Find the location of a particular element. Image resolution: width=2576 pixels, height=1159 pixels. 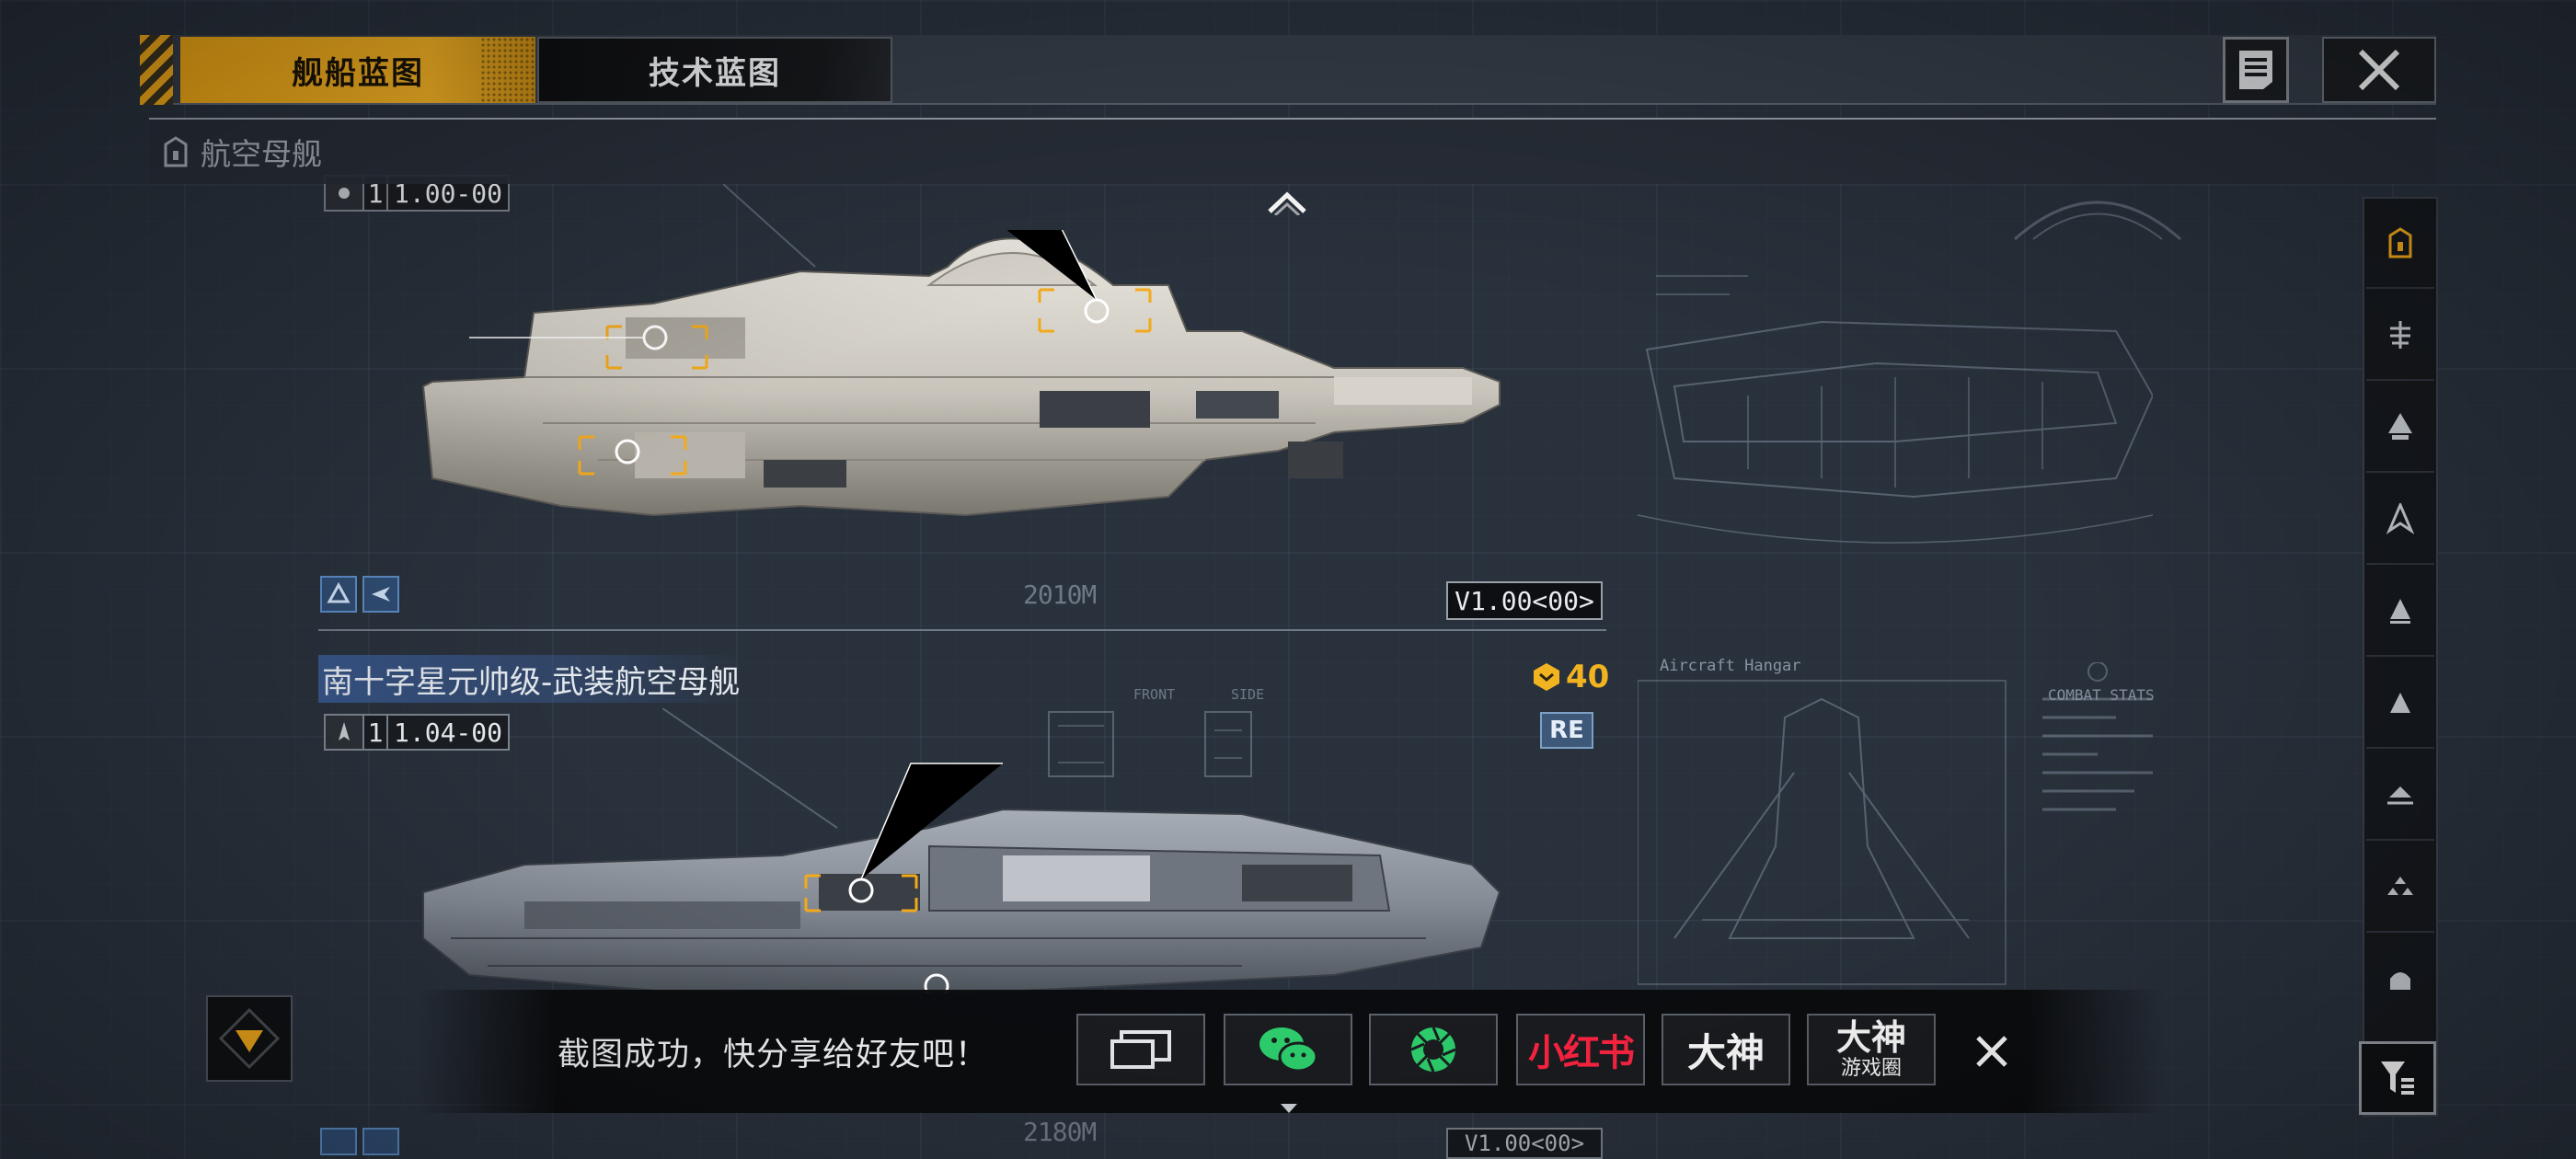

wechat-moments-icon is located at coordinates (1433, 1050).